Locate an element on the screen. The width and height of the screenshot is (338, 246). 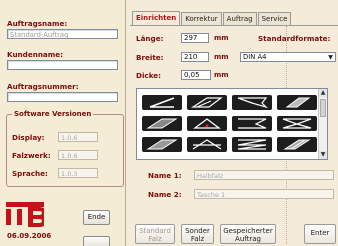
breite-label: Breite: is located at coordinates (150, 57).